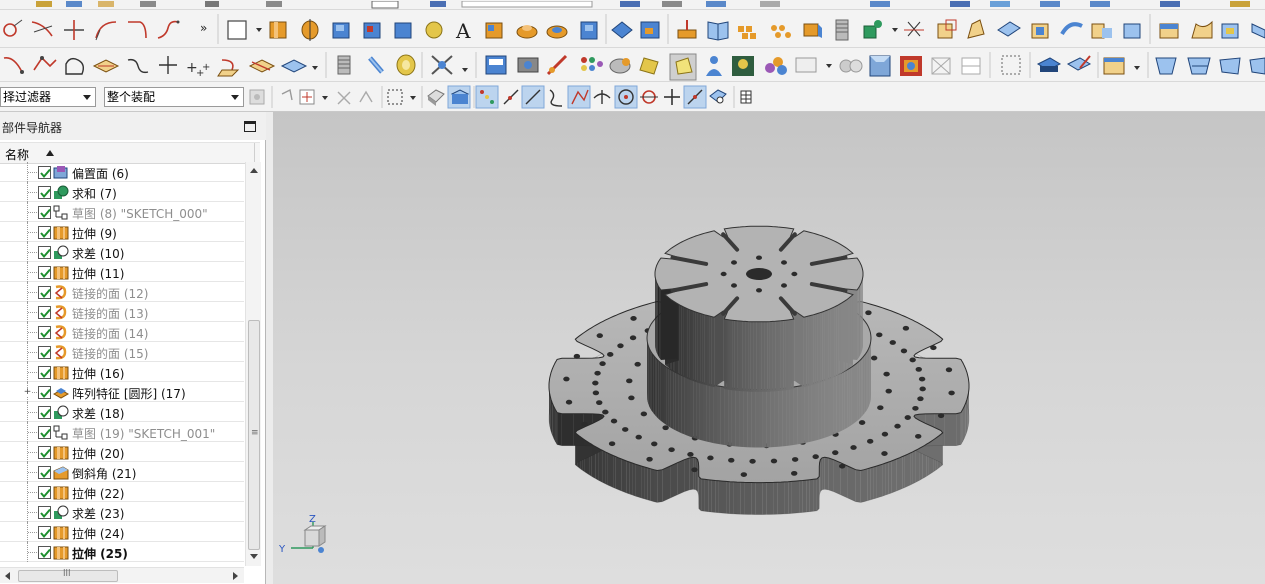 The height and width of the screenshot is (584, 1265). I want to click on move-icon, so click(344, 98).